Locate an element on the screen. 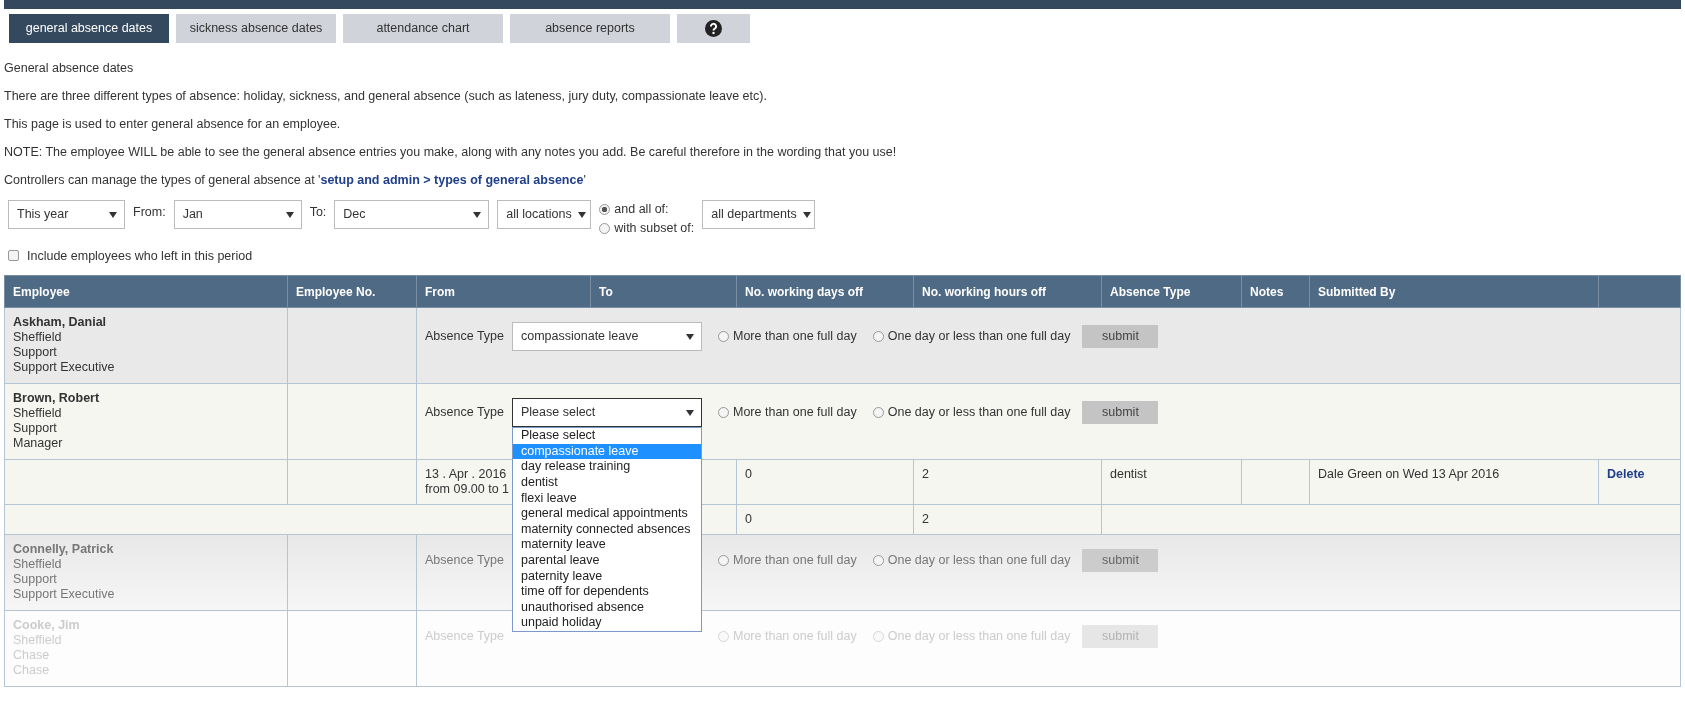  column-header: Employee is located at coordinates (146, 291).